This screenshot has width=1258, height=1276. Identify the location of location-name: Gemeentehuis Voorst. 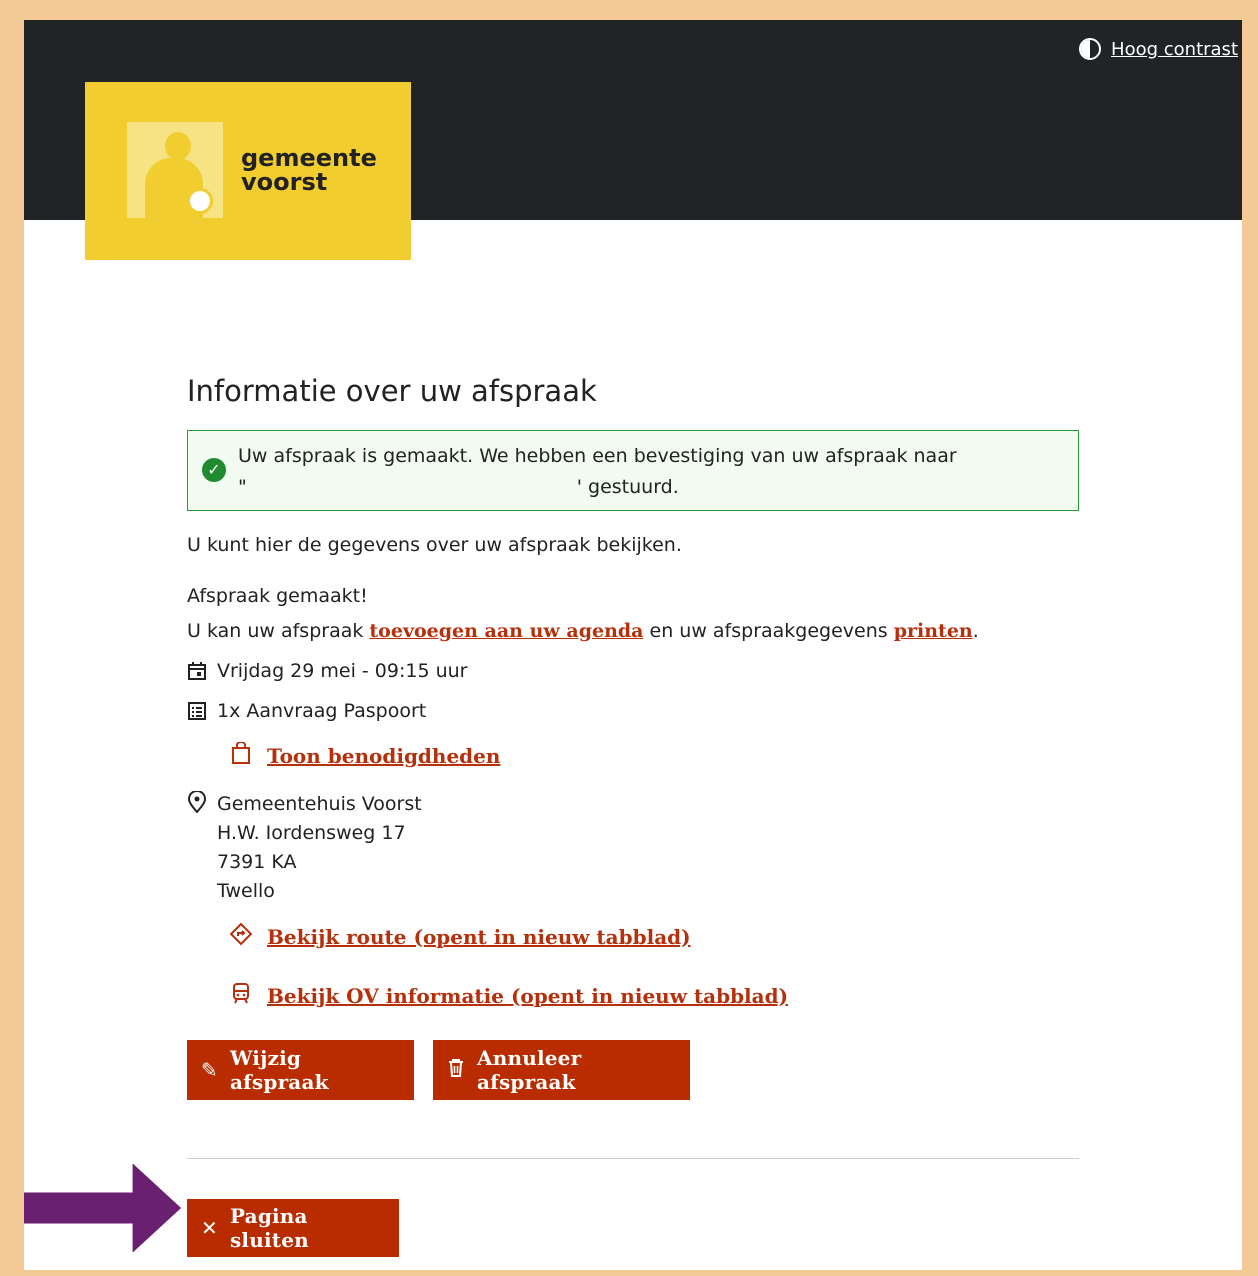
(319, 804).